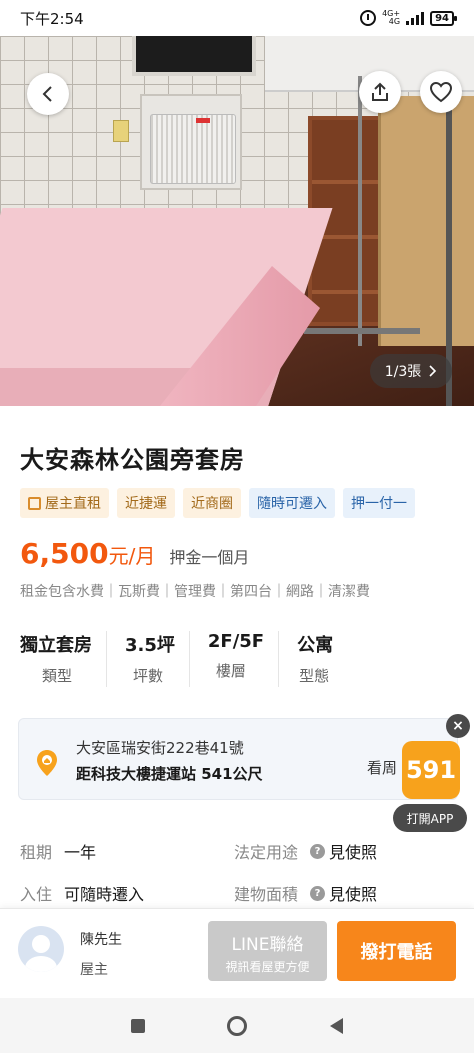 Image resolution: width=474 pixels, height=1053 pixels. I want to click on owner-role: 屋主, so click(94, 970).